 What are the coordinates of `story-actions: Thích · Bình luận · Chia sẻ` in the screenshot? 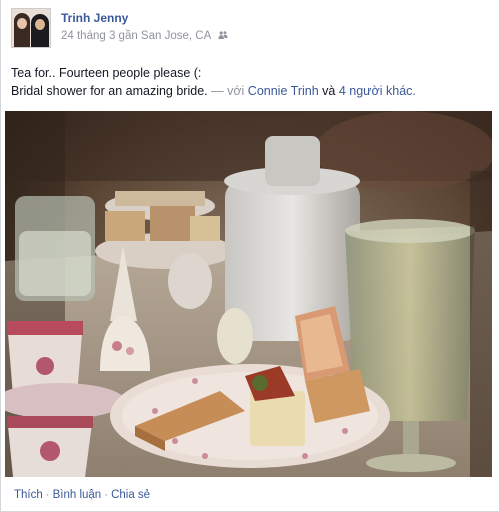 It's located at (82, 495).